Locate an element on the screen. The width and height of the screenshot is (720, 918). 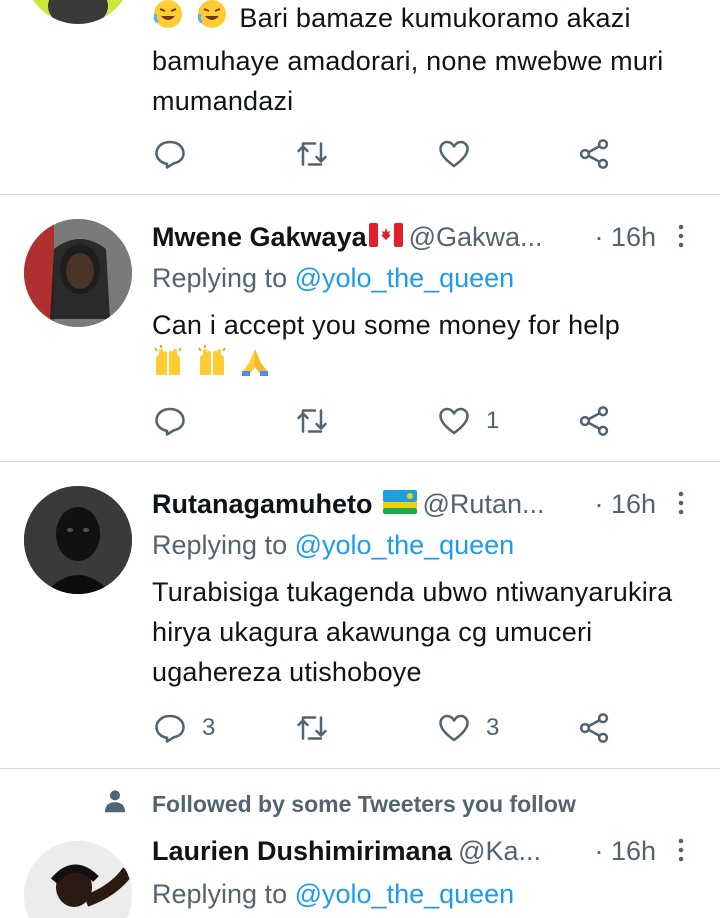
tweet-text: Can i accept you some money for help is located at coordinates (422, 346).